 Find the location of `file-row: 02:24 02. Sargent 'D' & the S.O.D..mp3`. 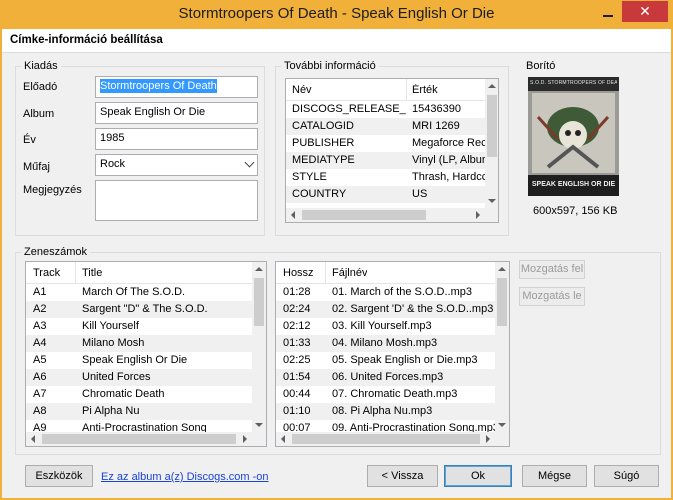

file-row: 02:24 02. Sargent 'D' & the S.O.D..mp3 is located at coordinates (385, 309).